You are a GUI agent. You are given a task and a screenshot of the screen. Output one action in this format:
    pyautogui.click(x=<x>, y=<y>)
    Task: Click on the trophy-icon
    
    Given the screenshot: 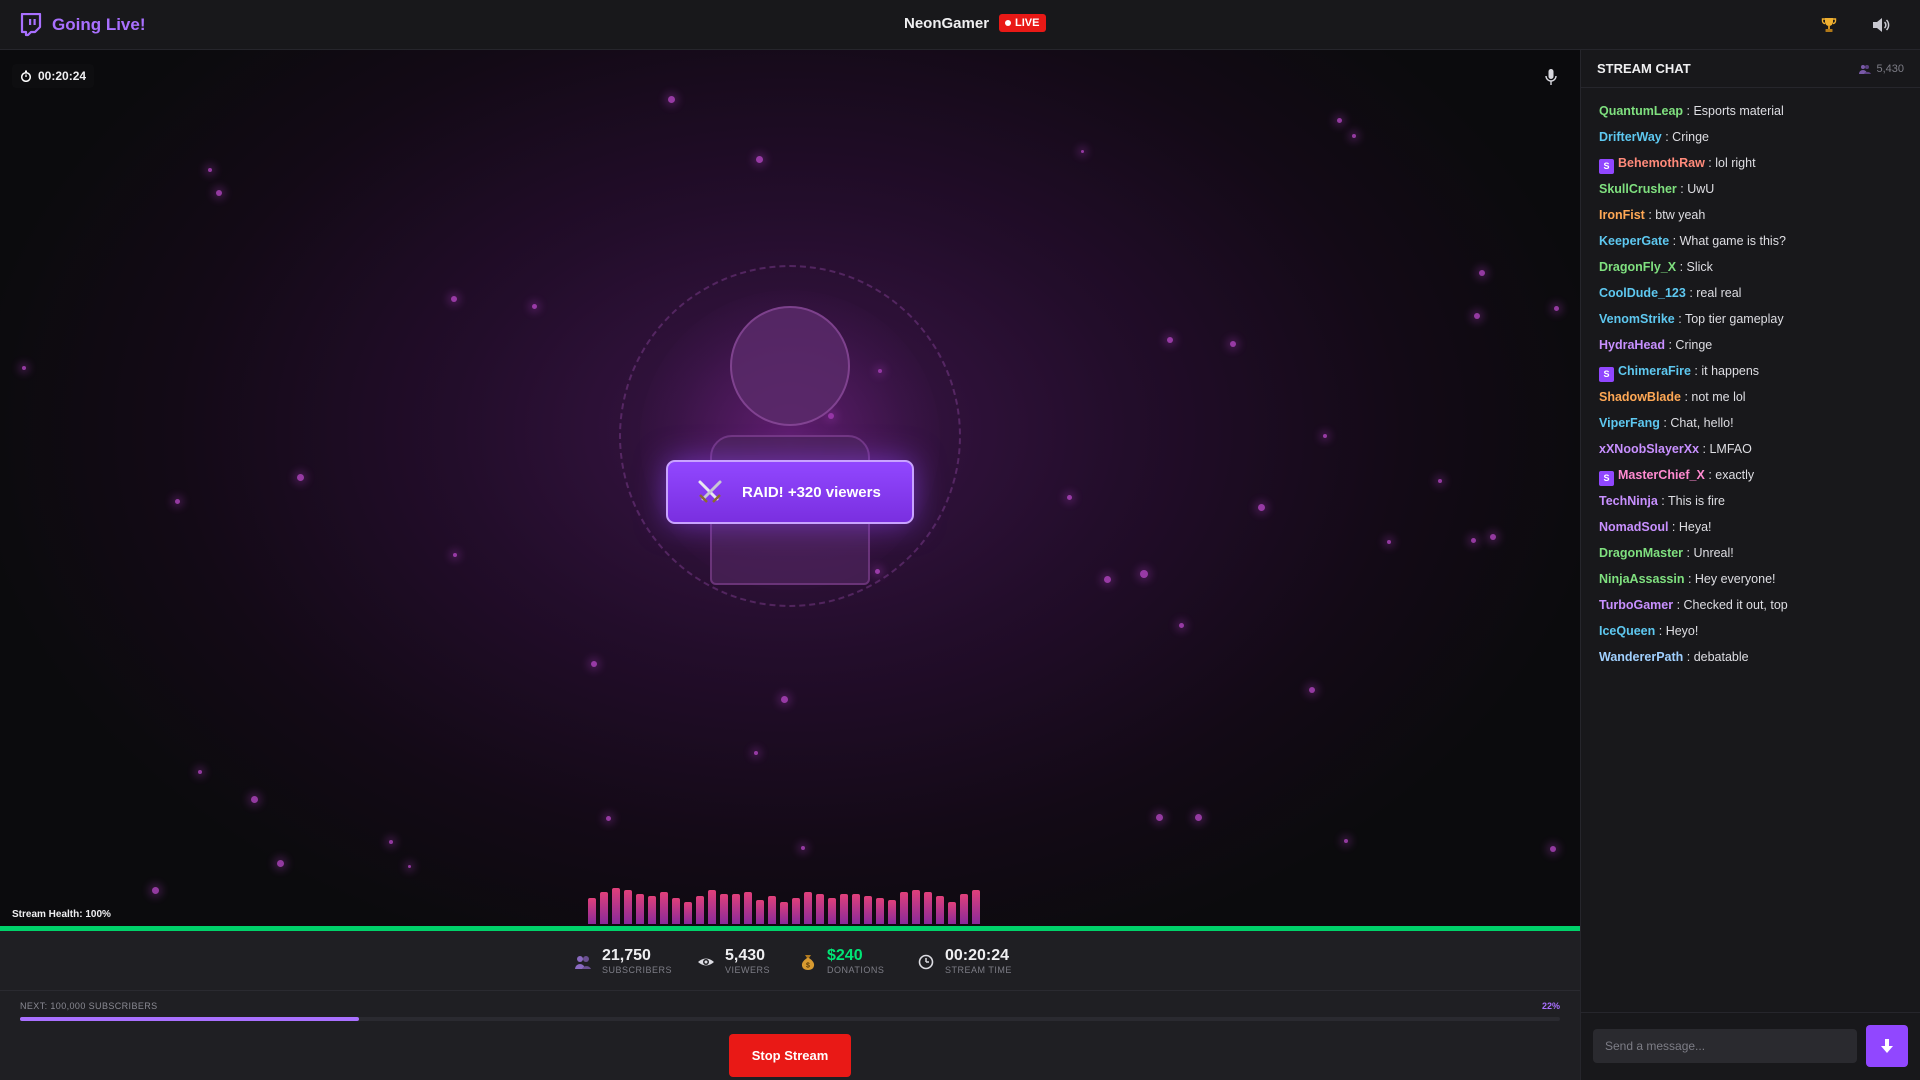 What is the action you would take?
    pyautogui.click(x=1829, y=25)
    